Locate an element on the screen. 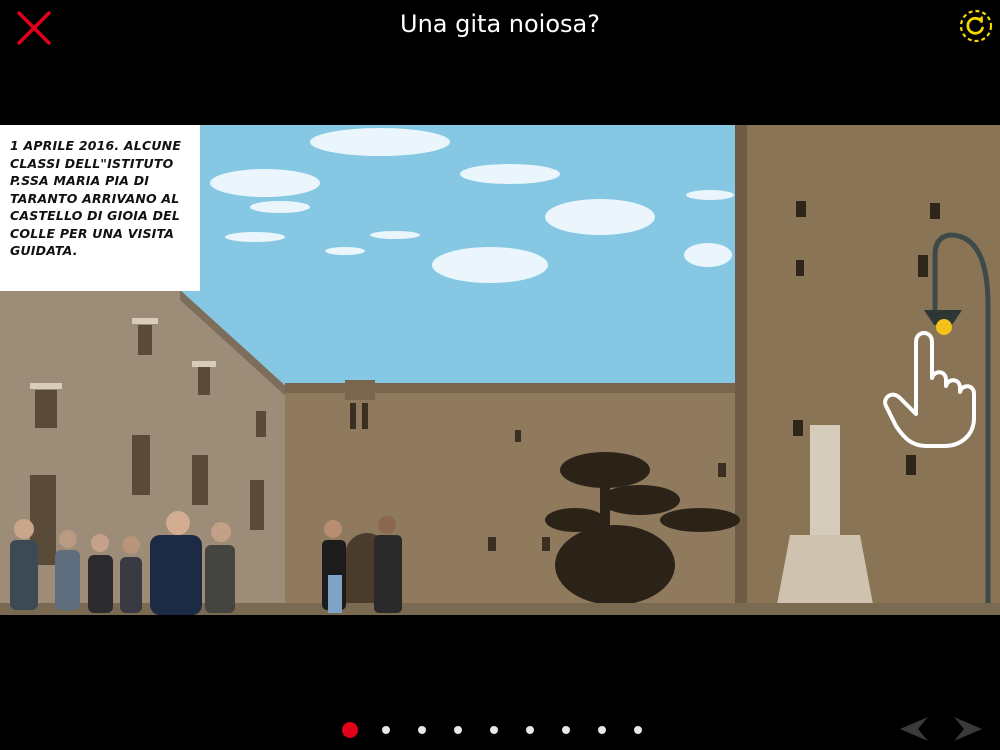 Image resolution: width=1000 pixels, height=750 pixels. page-title: Una gita noiosa? is located at coordinates (500, 24).